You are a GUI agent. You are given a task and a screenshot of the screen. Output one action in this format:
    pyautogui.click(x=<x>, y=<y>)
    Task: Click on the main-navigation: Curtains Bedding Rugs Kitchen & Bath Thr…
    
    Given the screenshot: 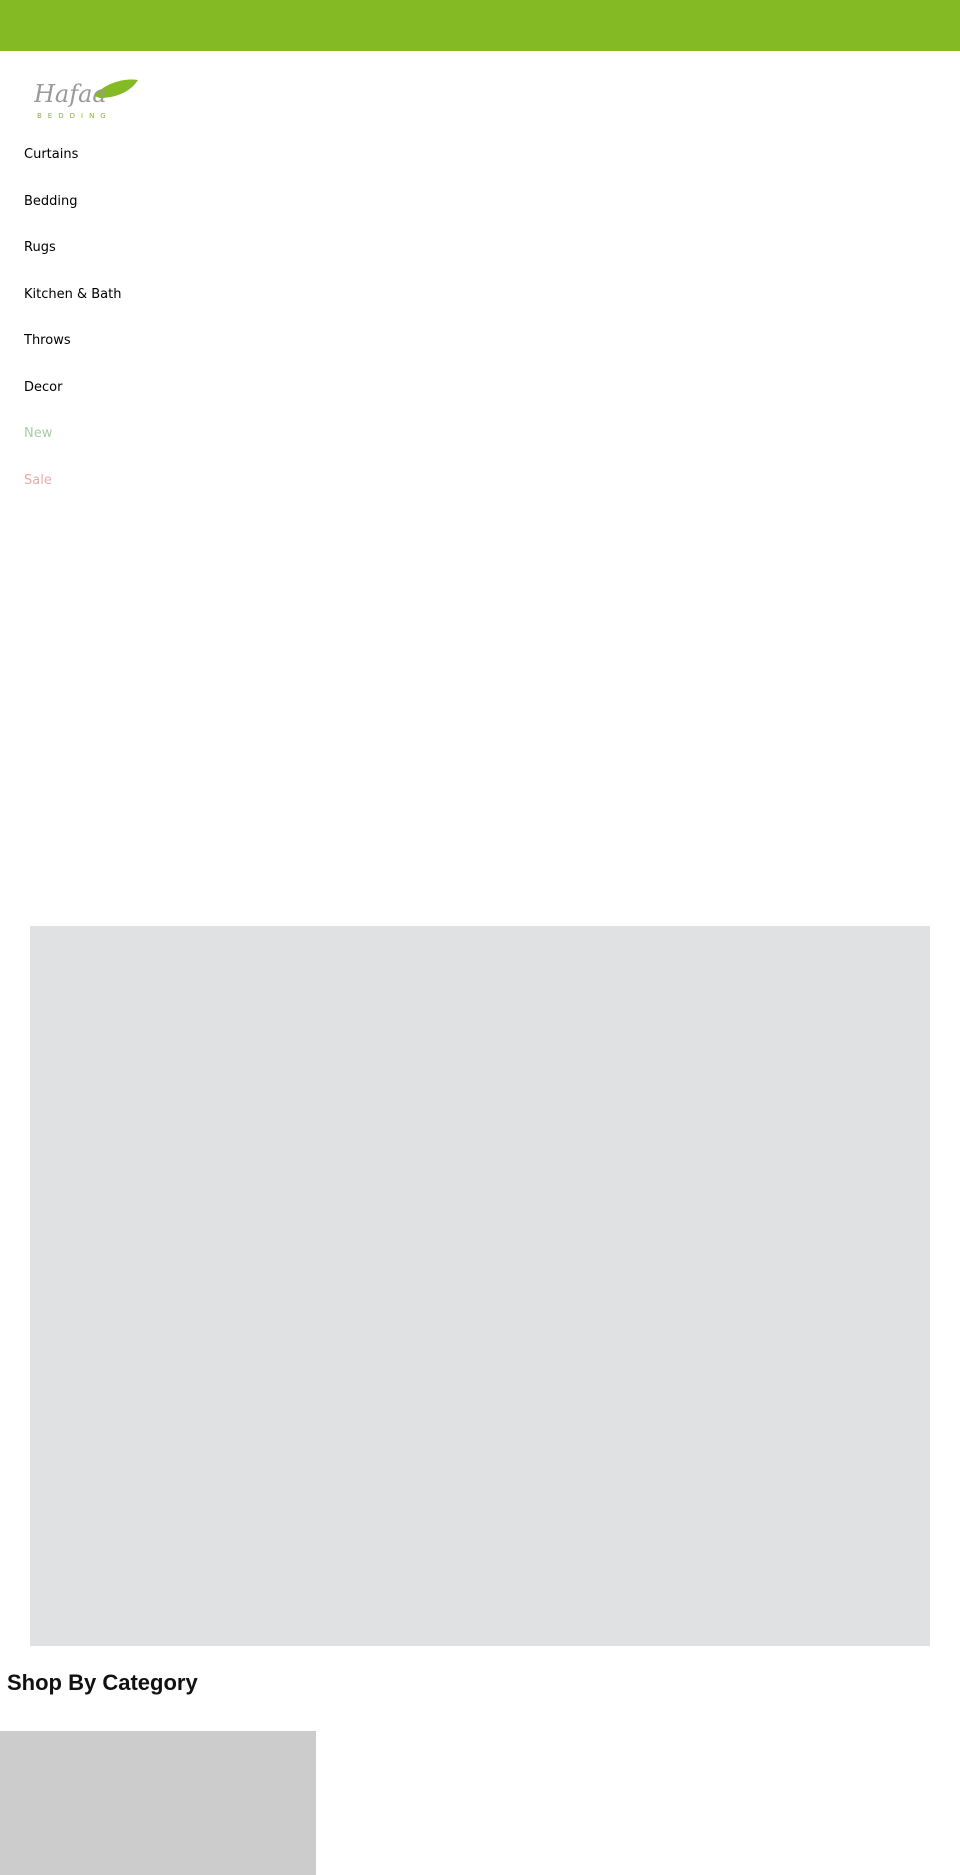 What is the action you would take?
    pyautogui.click(x=72, y=326)
    